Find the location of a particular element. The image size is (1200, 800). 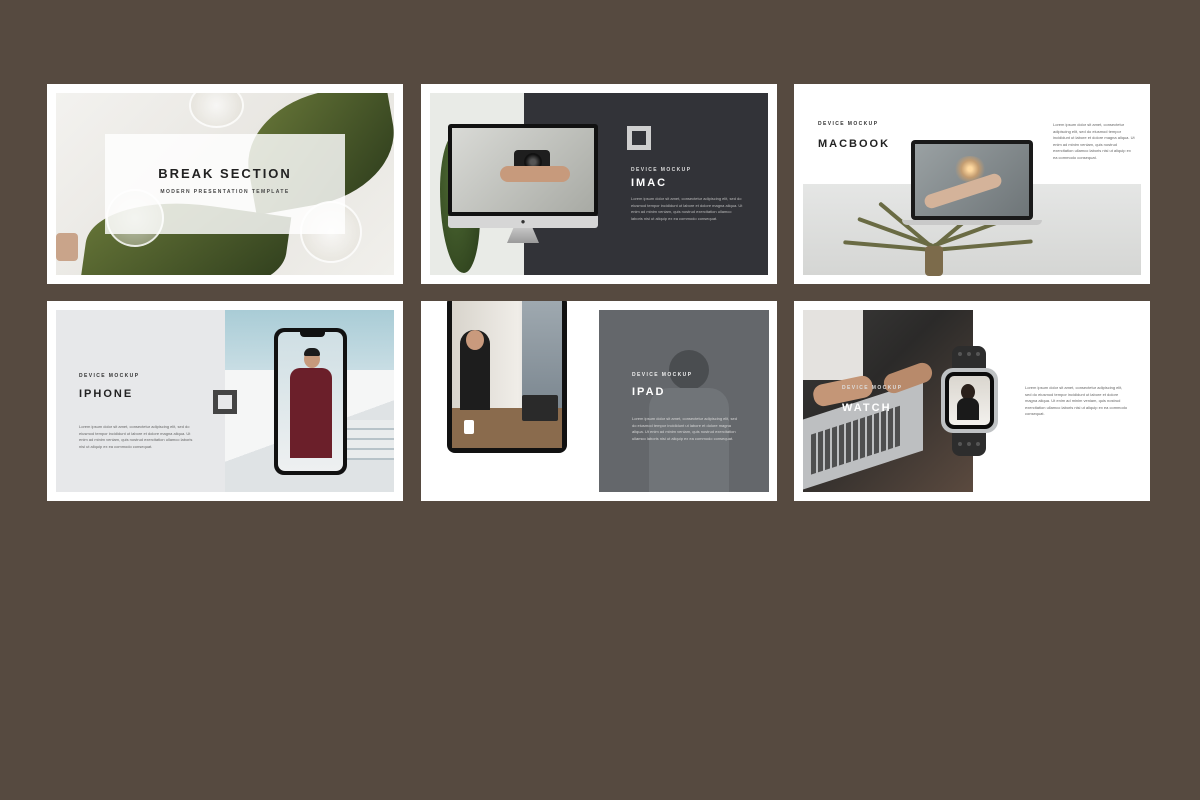

slide-title: IPHONE is located at coordinates (106, 394).